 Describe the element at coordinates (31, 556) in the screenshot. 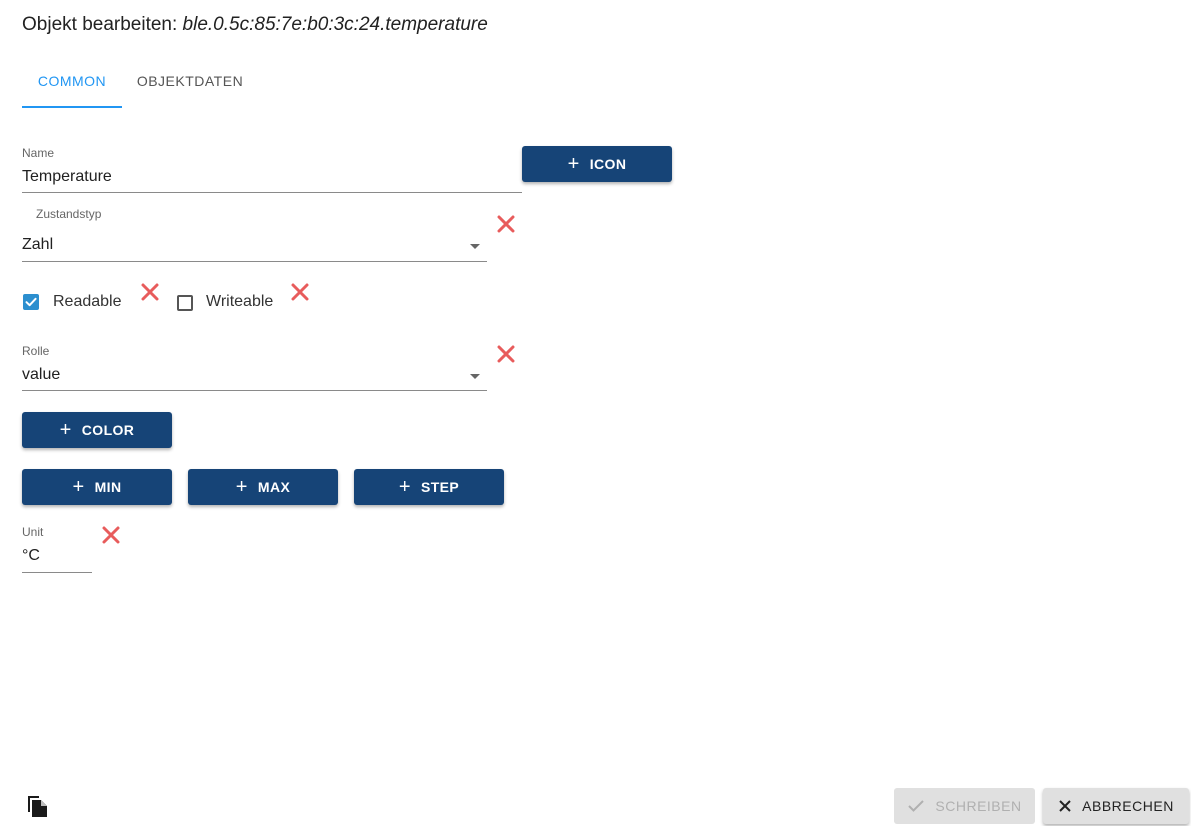

I see `unit-input: °C` at that location.